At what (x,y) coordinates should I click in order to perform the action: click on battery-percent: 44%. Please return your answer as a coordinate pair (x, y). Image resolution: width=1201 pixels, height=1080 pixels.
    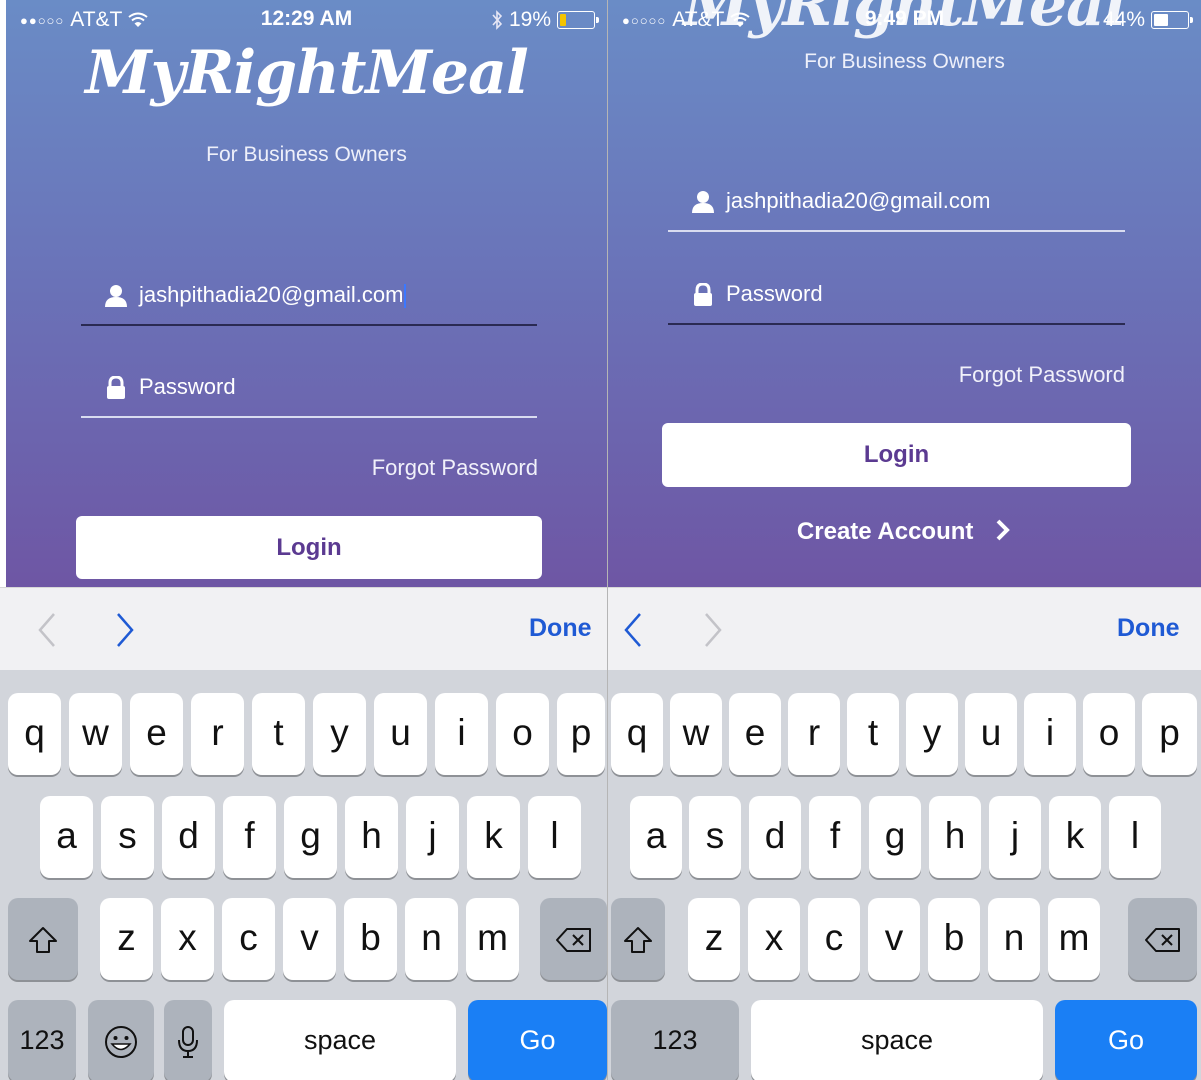
    Looking at the image, I should click on (1123, 19).